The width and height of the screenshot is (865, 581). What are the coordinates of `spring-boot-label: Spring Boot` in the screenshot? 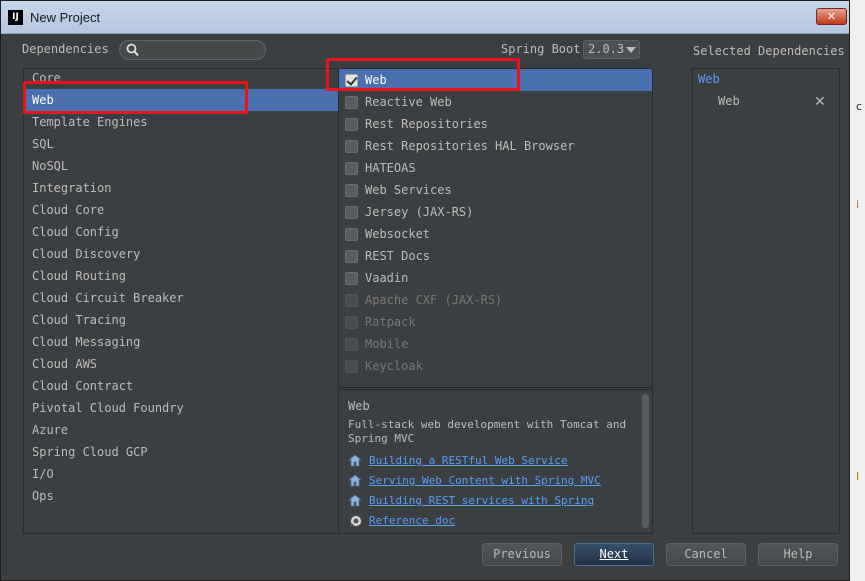 It's located at (541, 49).